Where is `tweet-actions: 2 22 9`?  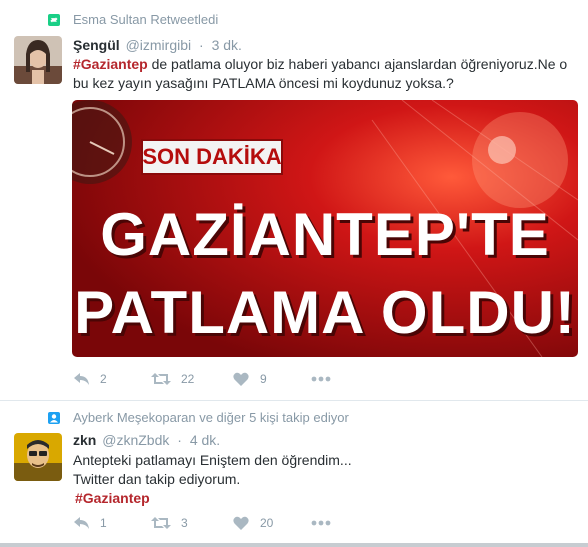
tweet-actions: 2 22 9 is located at coordinates (202, 379).